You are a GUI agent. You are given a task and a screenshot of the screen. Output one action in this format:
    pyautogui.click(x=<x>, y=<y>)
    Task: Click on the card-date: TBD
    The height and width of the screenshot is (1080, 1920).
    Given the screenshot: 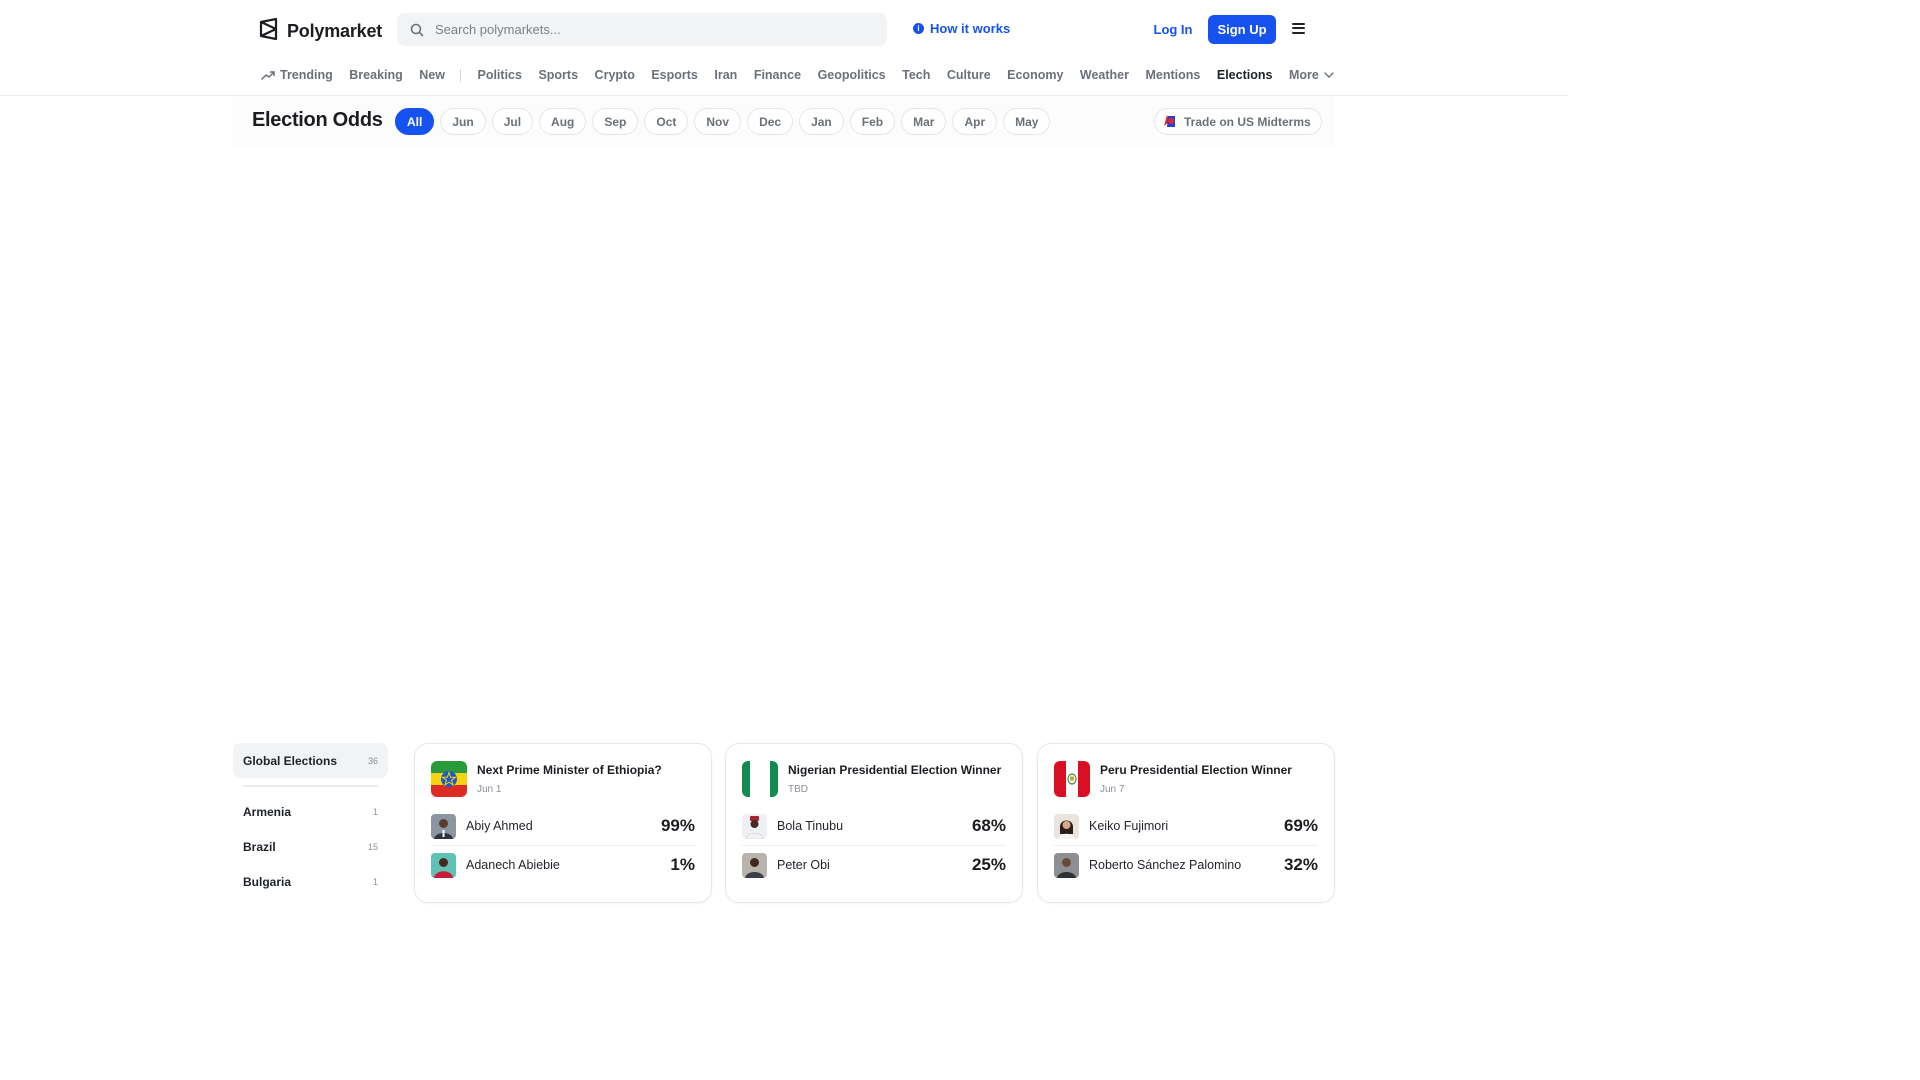 What is the action you would take?
    pyautogui.click(x=798, y=789)
    